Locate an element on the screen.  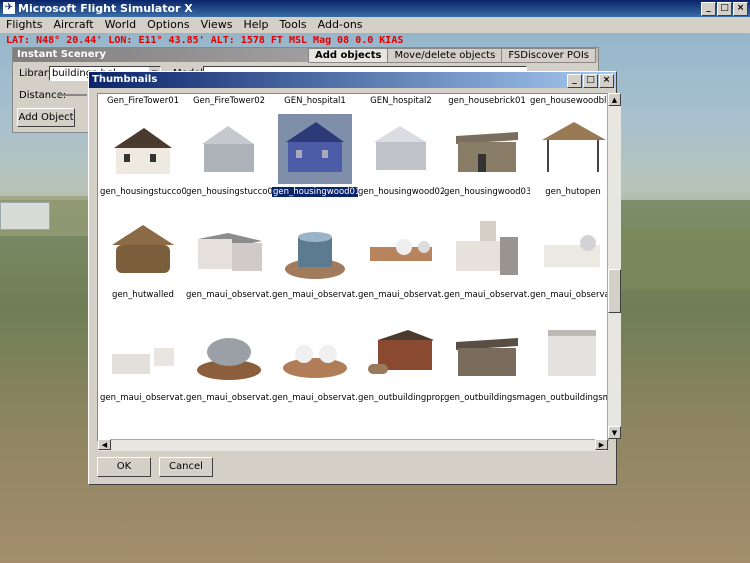
thumbnail-item: gen_housingwood02 is located at coordinates (401, 155).